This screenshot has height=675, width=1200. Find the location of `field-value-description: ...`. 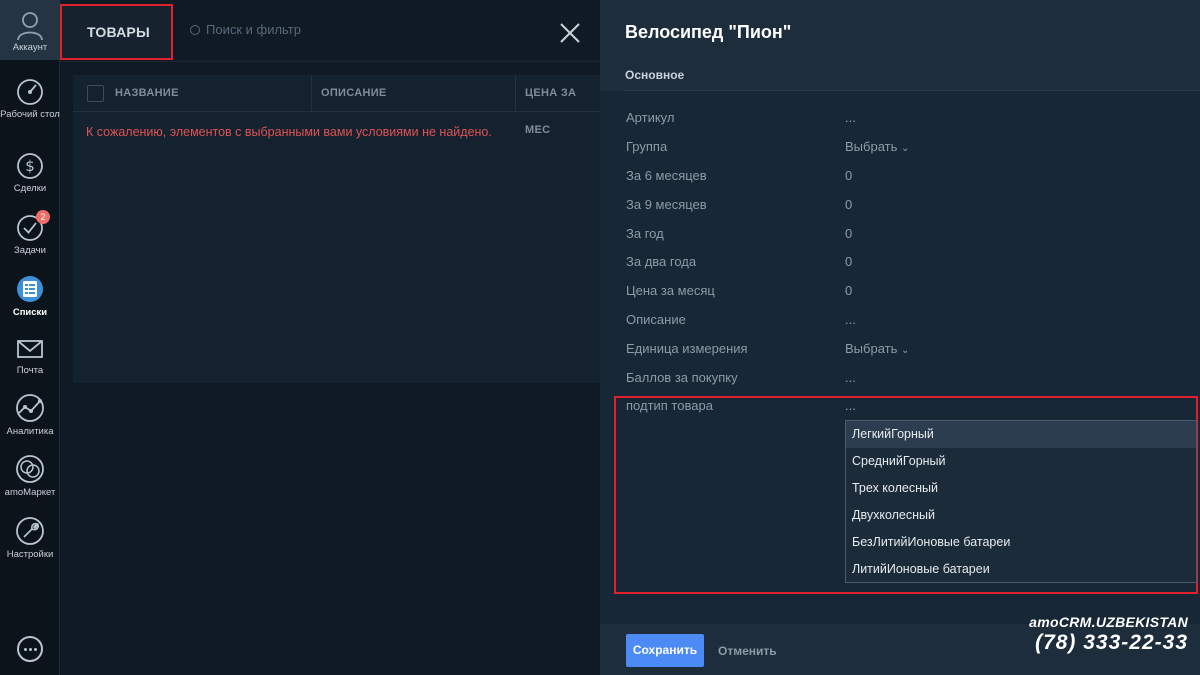

field-value-description: ... is located at coordinates (850, 319).